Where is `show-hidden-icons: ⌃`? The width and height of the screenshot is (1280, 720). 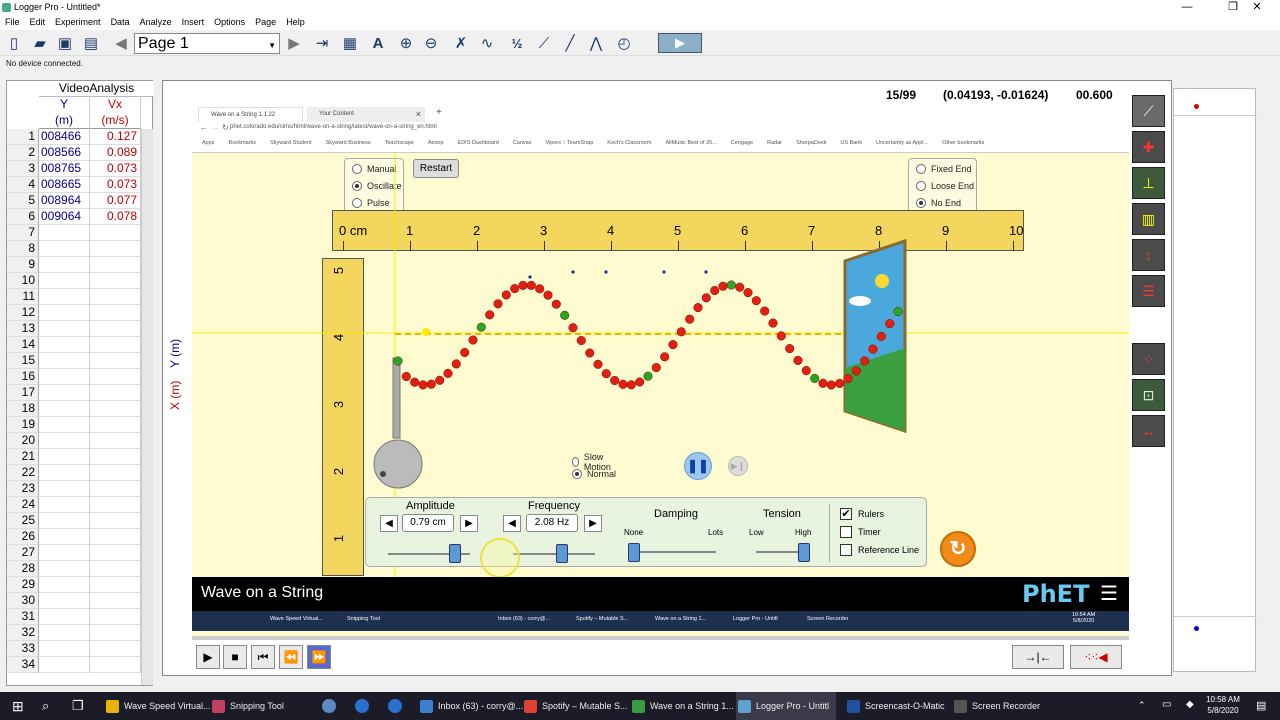 show-hidden-icons: ⌃ is located at coordinates (1142, 705).